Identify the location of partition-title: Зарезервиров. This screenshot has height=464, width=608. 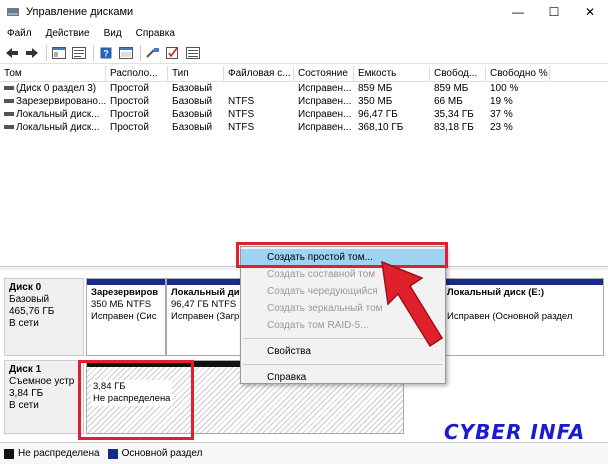
(125, 292).